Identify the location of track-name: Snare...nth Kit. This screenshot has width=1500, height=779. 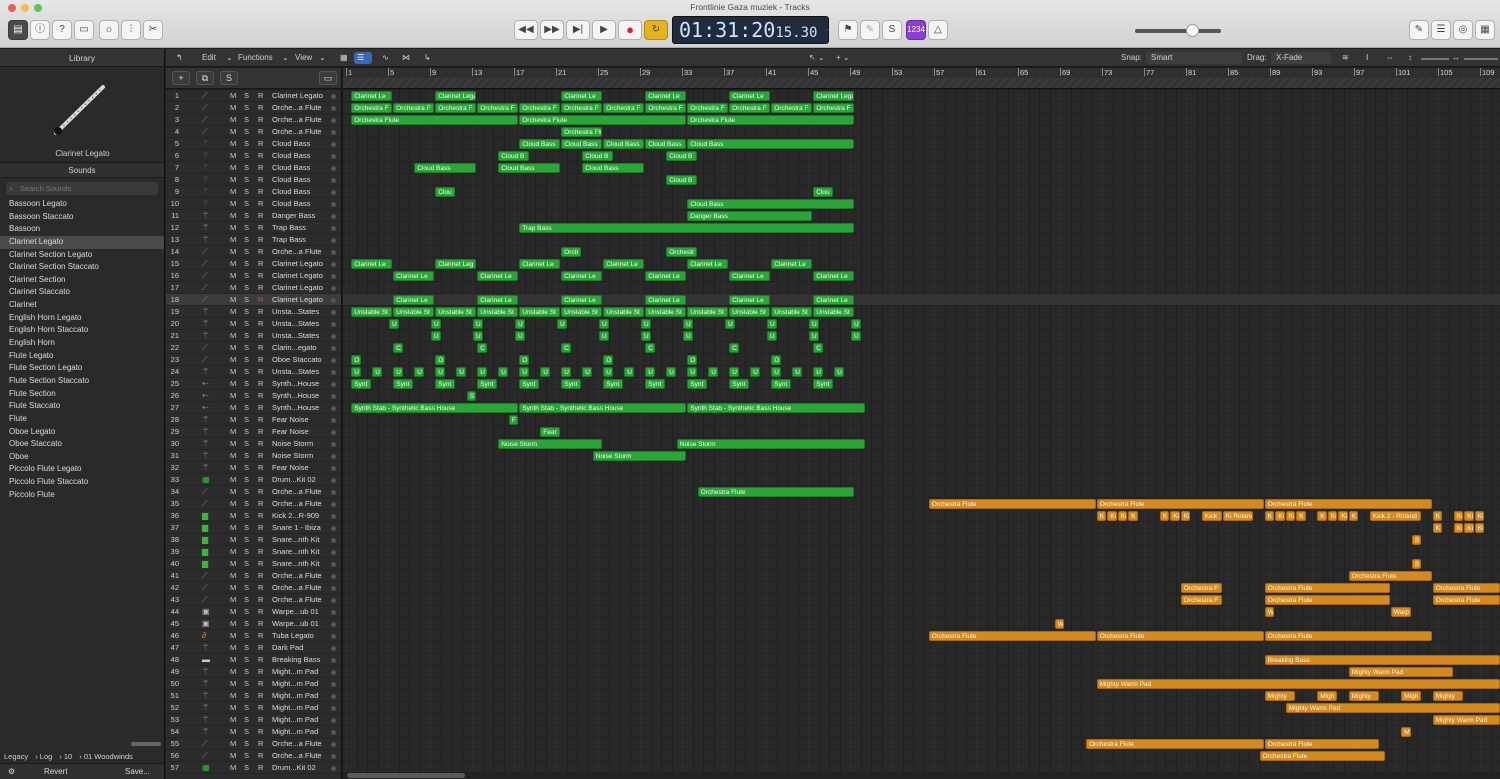
(303, 552).